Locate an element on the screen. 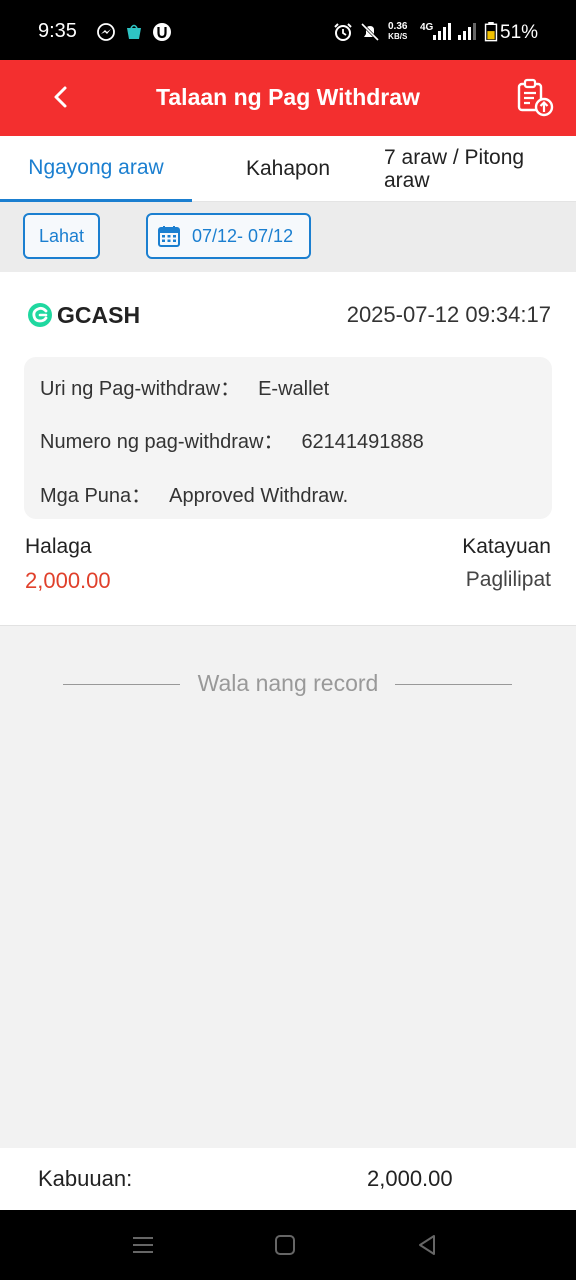  app-header: Talaan ng Pag Withdraw is located at coordinates (288, 98).